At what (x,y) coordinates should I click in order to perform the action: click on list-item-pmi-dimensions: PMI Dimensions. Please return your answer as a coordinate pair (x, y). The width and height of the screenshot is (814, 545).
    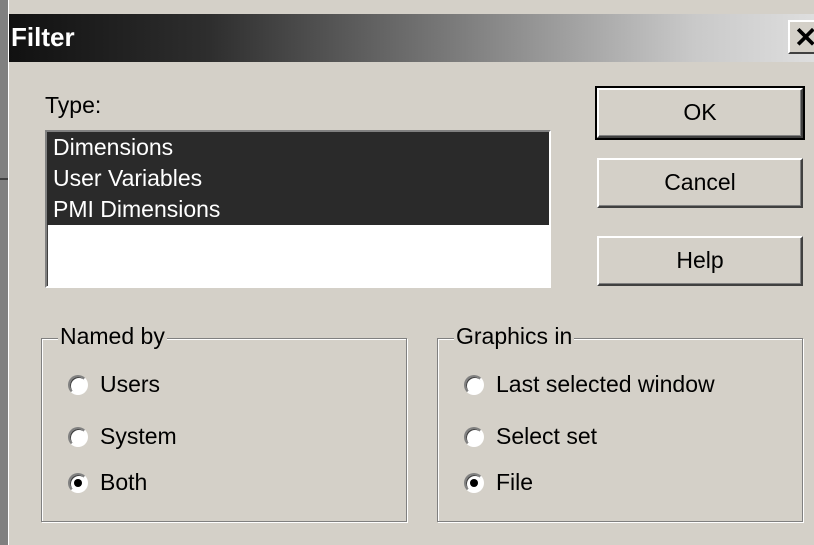
    Looking at the image, I should click on (298, 209).